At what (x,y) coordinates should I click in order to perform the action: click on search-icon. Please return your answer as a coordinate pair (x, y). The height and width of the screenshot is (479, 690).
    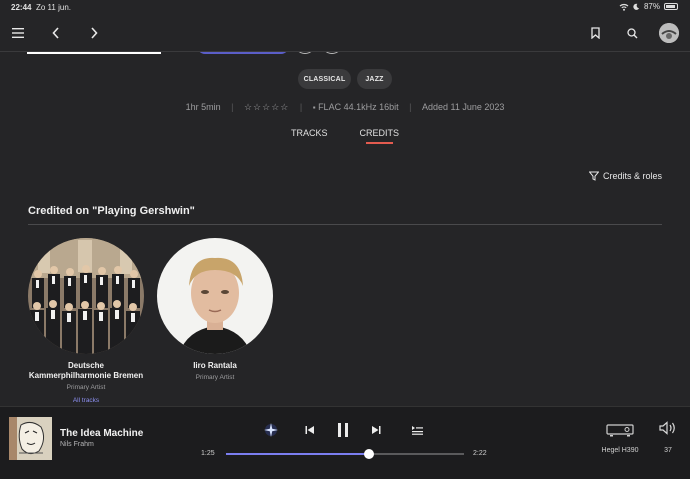
    Looking at the image, I should click on (632, 33).